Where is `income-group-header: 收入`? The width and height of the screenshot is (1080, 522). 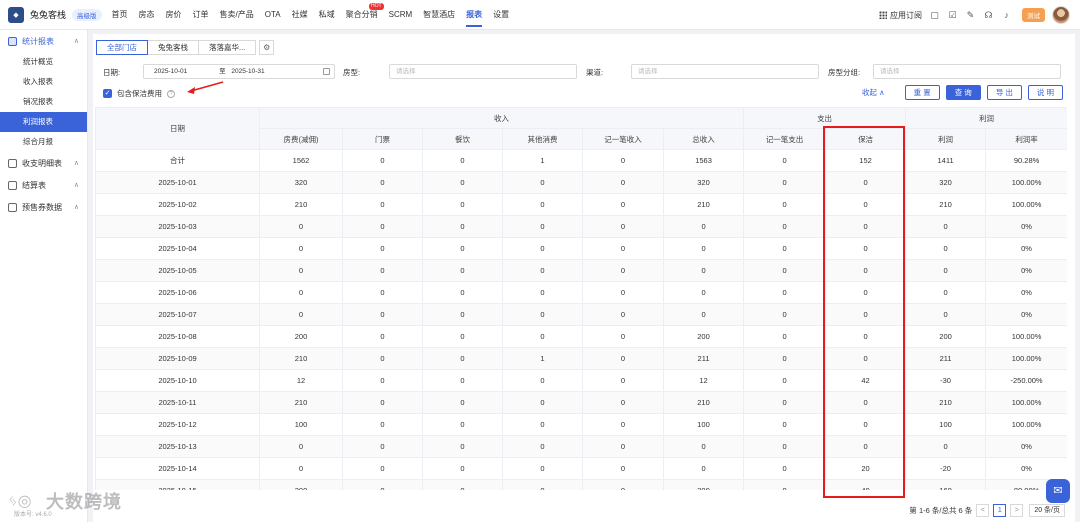
income-group-header: 收入 is located at coordinates (501, 118).